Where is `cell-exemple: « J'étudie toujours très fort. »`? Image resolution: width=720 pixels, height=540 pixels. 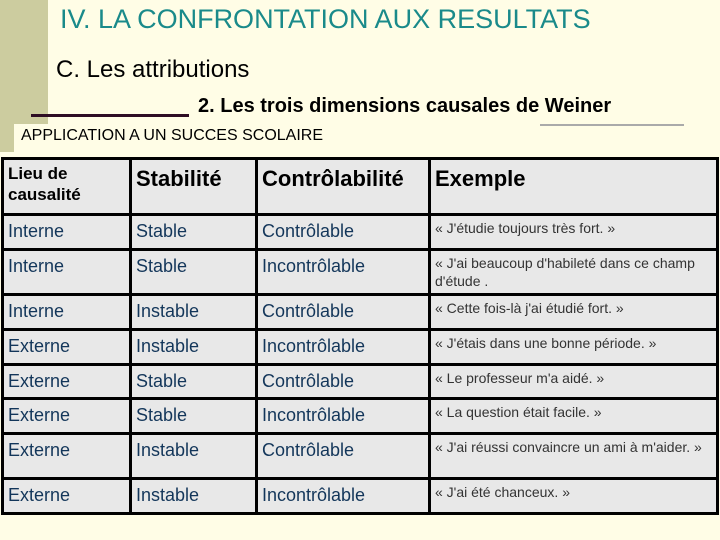 cell-exemple: « J'étudie toujours très fort. » is located at coordinates (573, 232).